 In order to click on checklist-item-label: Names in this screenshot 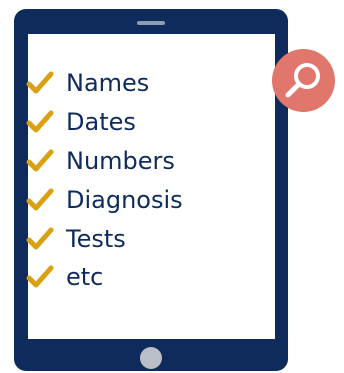, I will do `click(108, 83)`.